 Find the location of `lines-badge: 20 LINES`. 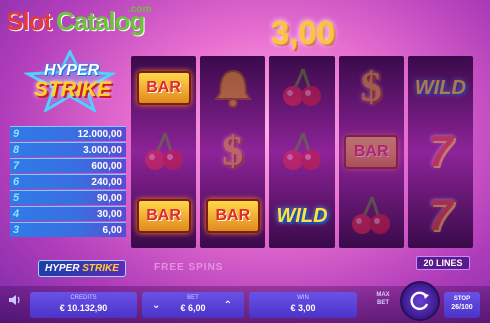

lines-badge: 20 LINES is located at coordinates (443, 263).